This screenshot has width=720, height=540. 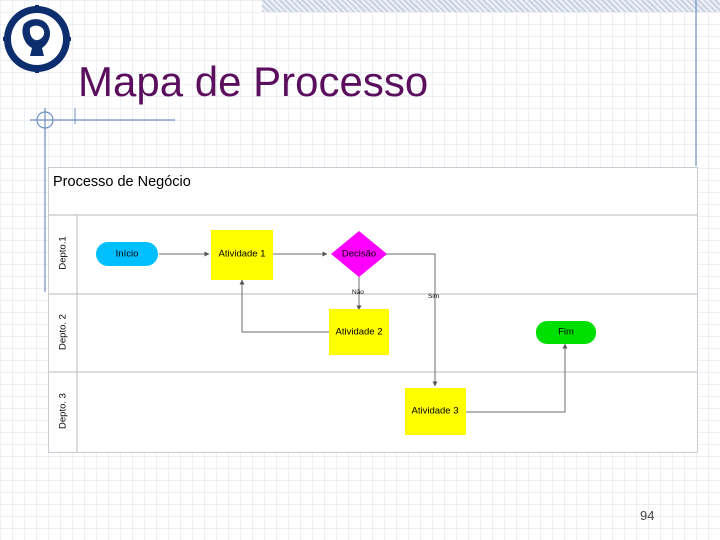 I want to click on slide-title: Mapa de Processo, so click(x=253, y=81).